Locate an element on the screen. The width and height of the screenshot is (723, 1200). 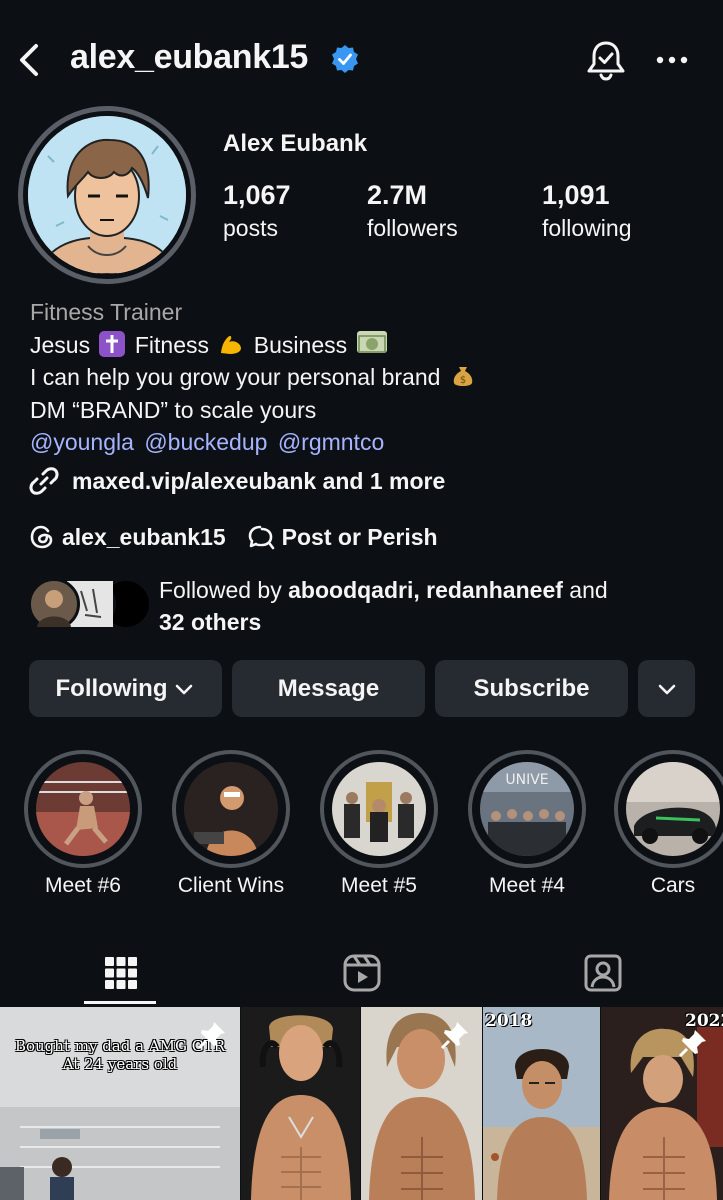
subscribe-button-label: Subscribe is located at coordinates (531, 688).